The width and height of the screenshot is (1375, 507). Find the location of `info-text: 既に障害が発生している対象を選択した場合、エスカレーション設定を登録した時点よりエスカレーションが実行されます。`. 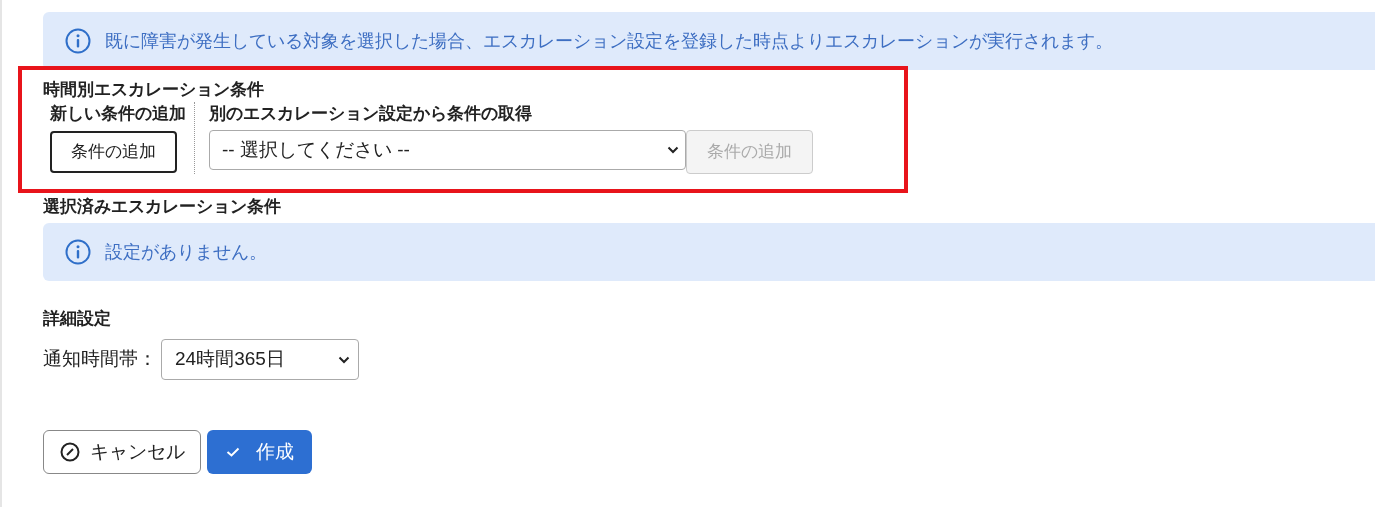

info-text: 既に障害が発生している対象を選択した場合、エスカレーション設定を登録した時点よりエスカレーションが実行されます。 is located at coordinates (609, 41).